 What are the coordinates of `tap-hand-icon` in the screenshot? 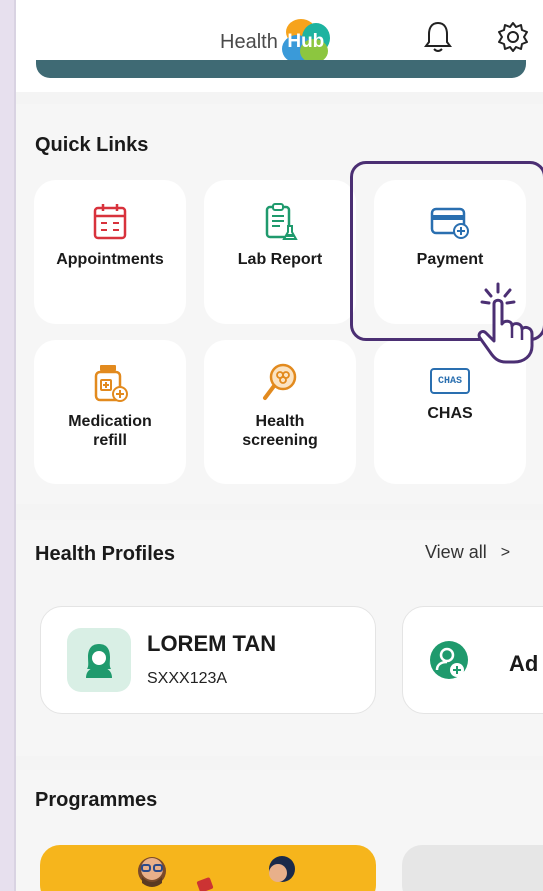 It's located at (505, 323).